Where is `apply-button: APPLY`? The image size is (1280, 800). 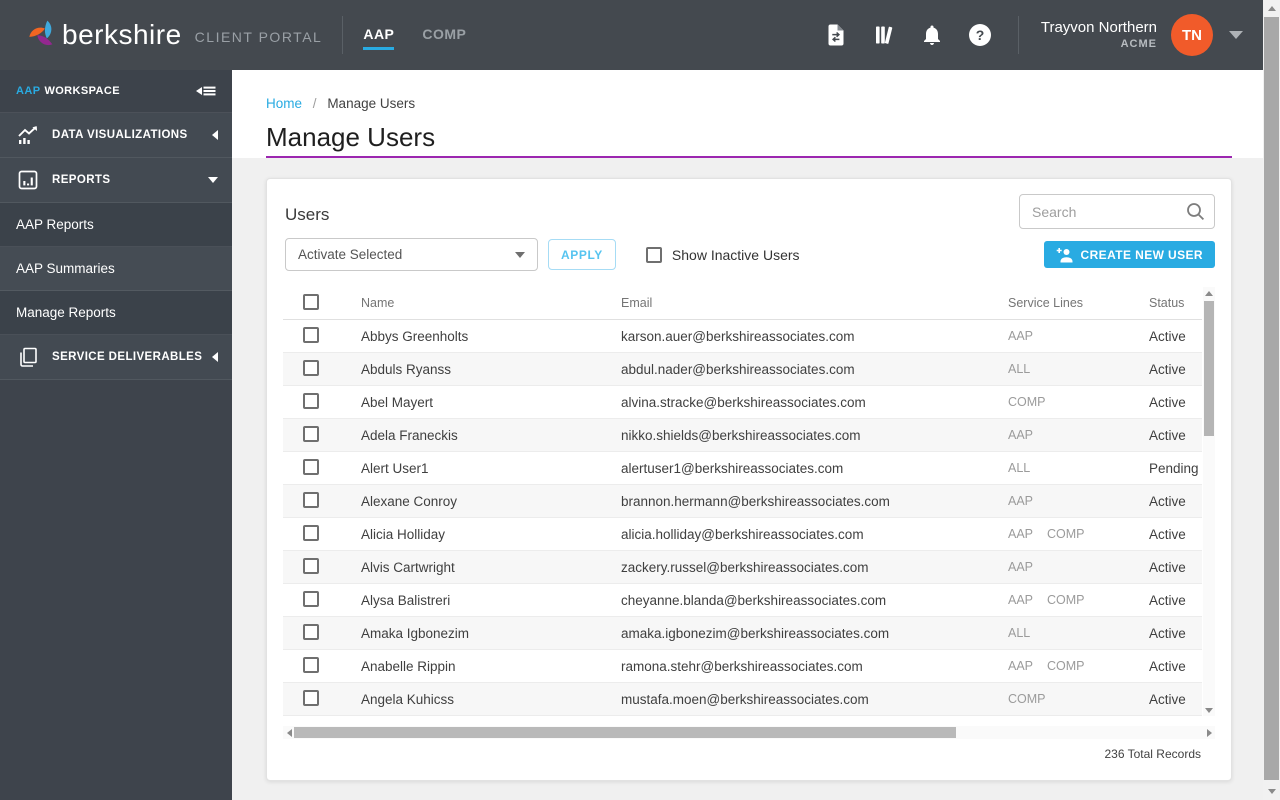 apply-button: APPLY is located at coordinates (582, 254).